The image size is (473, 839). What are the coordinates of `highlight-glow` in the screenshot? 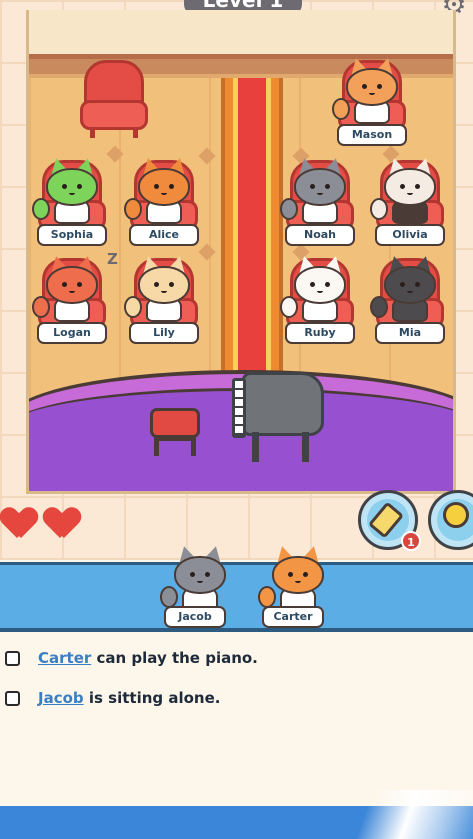 It's located at (396, 814).